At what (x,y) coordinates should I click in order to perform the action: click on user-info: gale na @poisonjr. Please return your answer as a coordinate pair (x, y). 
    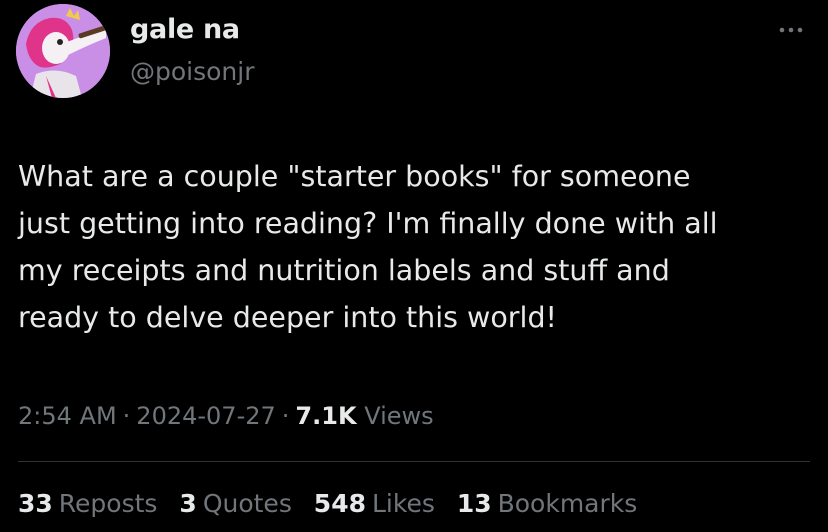
    Looking at the image, I should click on (192, 51).